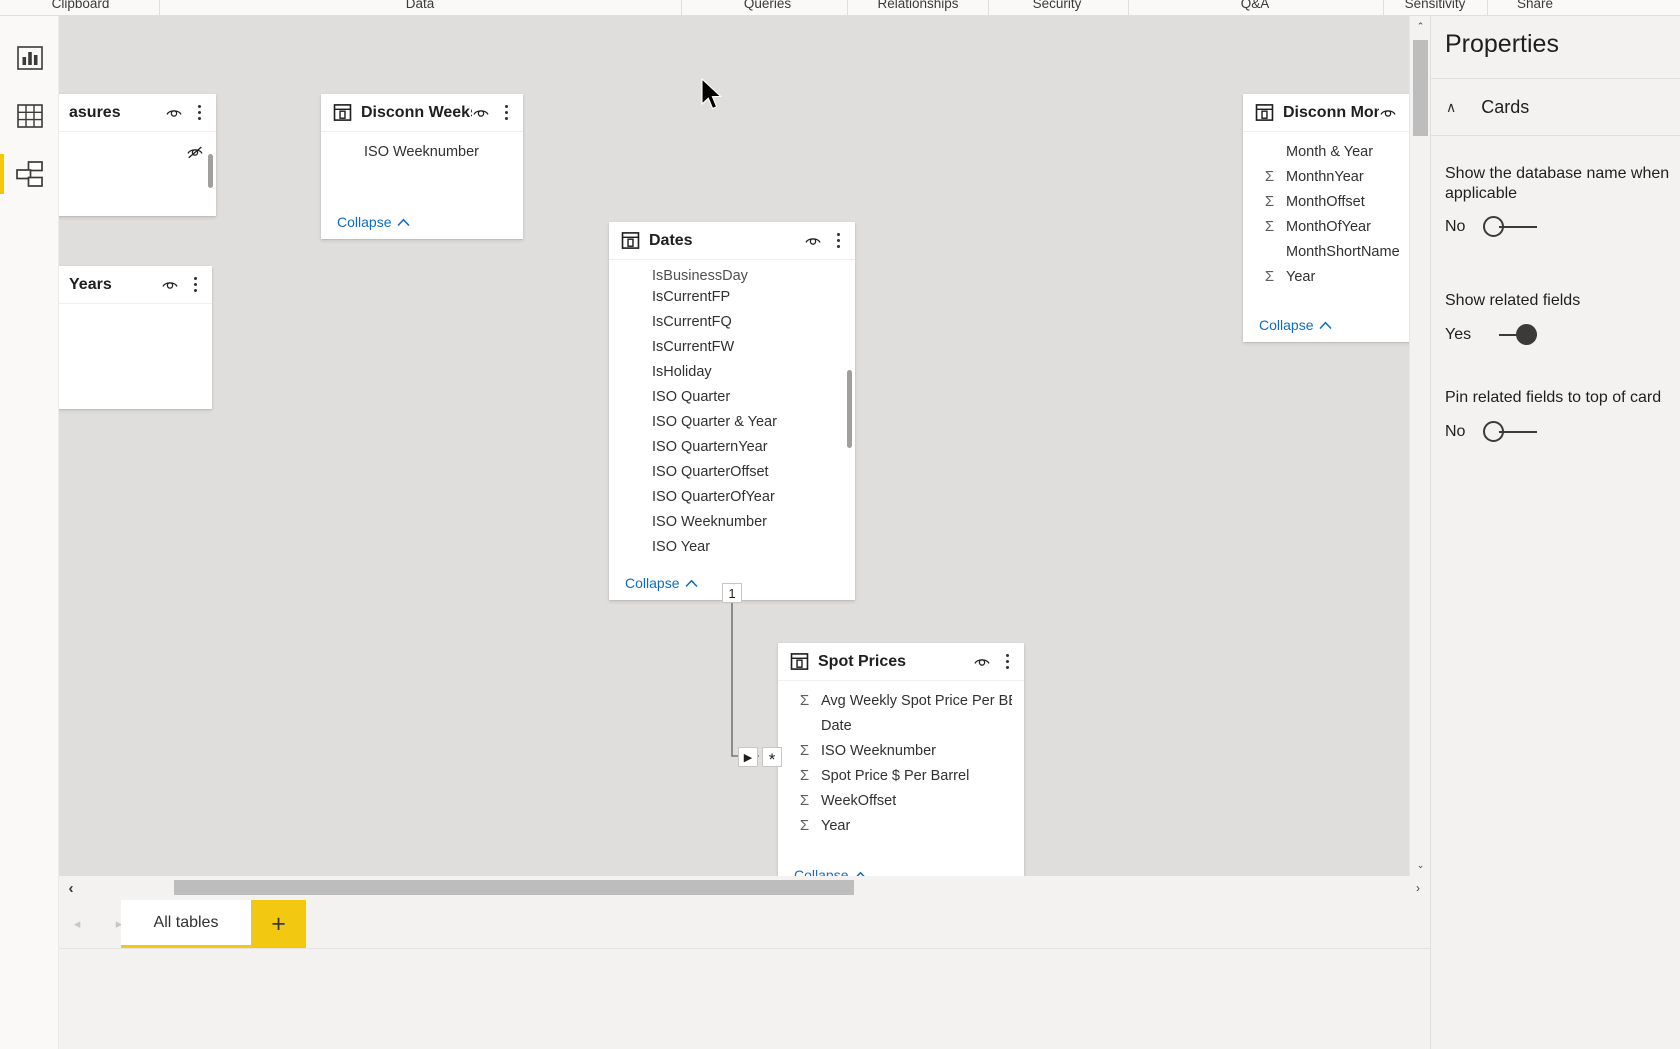 The height and width of the screenshot is (1049, 1680). What do you see at coordinates (901, 775) in the screenshot?
I see `field-row: Σ Spot Price $ Per Barrel` at bounding box center [901, 775].